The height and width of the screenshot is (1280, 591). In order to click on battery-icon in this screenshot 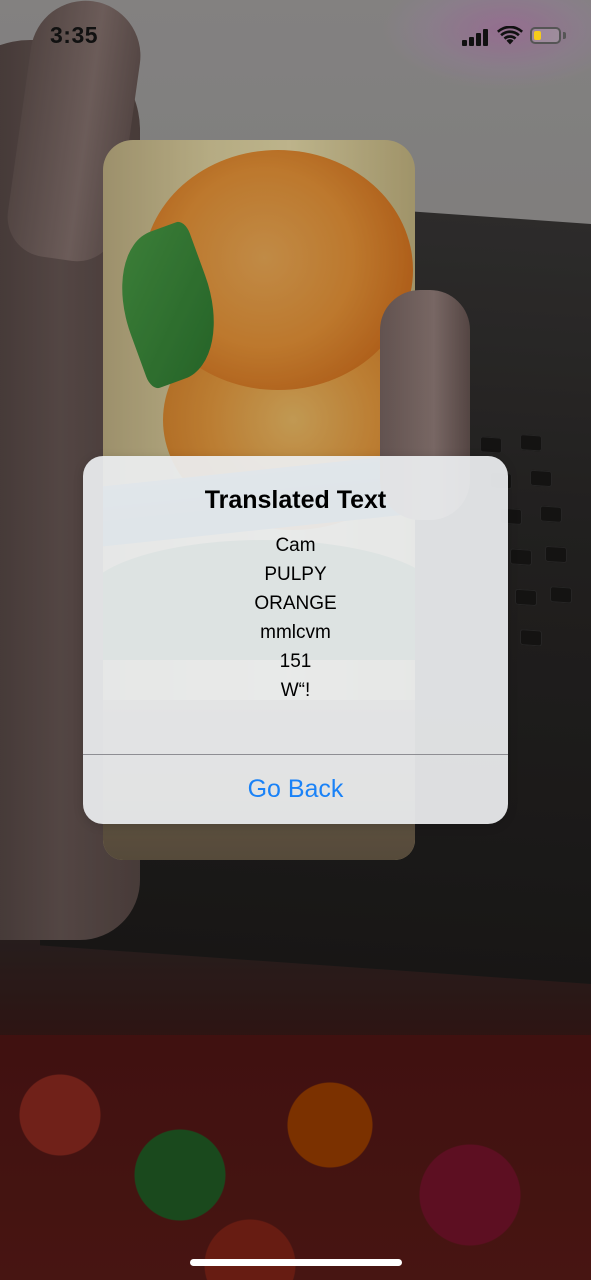, I will do `click(545, 35)`.